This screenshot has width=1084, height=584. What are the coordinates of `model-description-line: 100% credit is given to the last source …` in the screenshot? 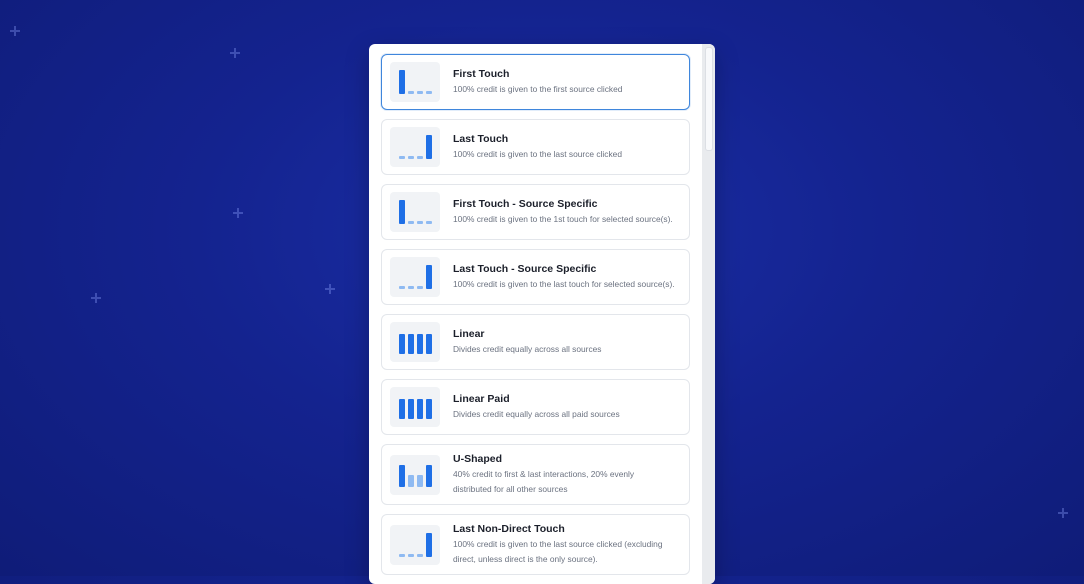 It's located at (558, 544).